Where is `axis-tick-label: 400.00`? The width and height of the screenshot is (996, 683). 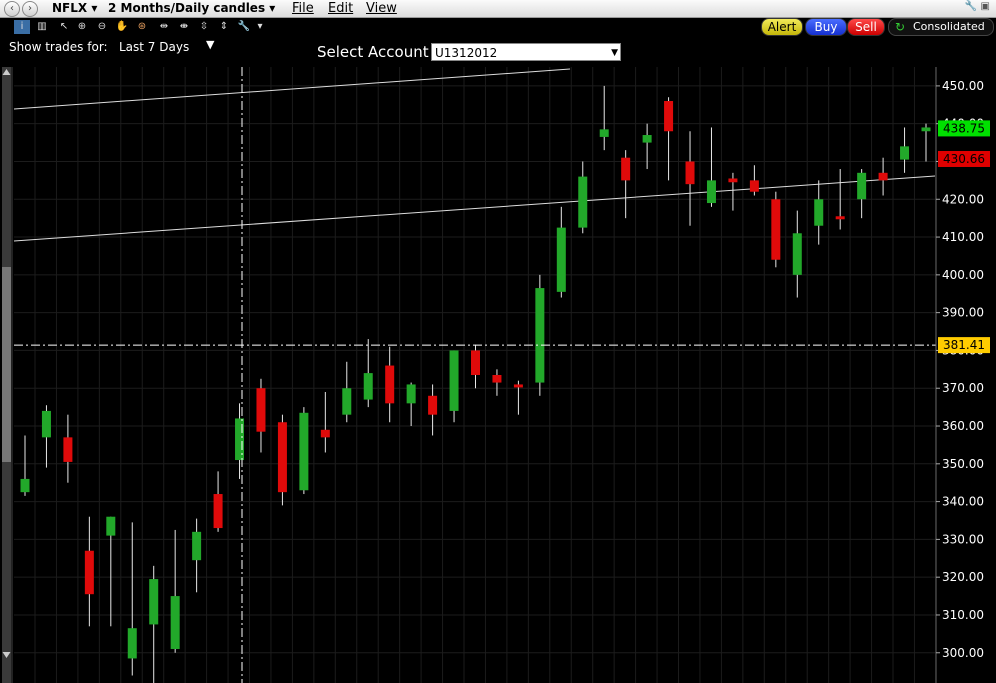 axis-tick-label: 400.00 is located at coordinates (963, 275).